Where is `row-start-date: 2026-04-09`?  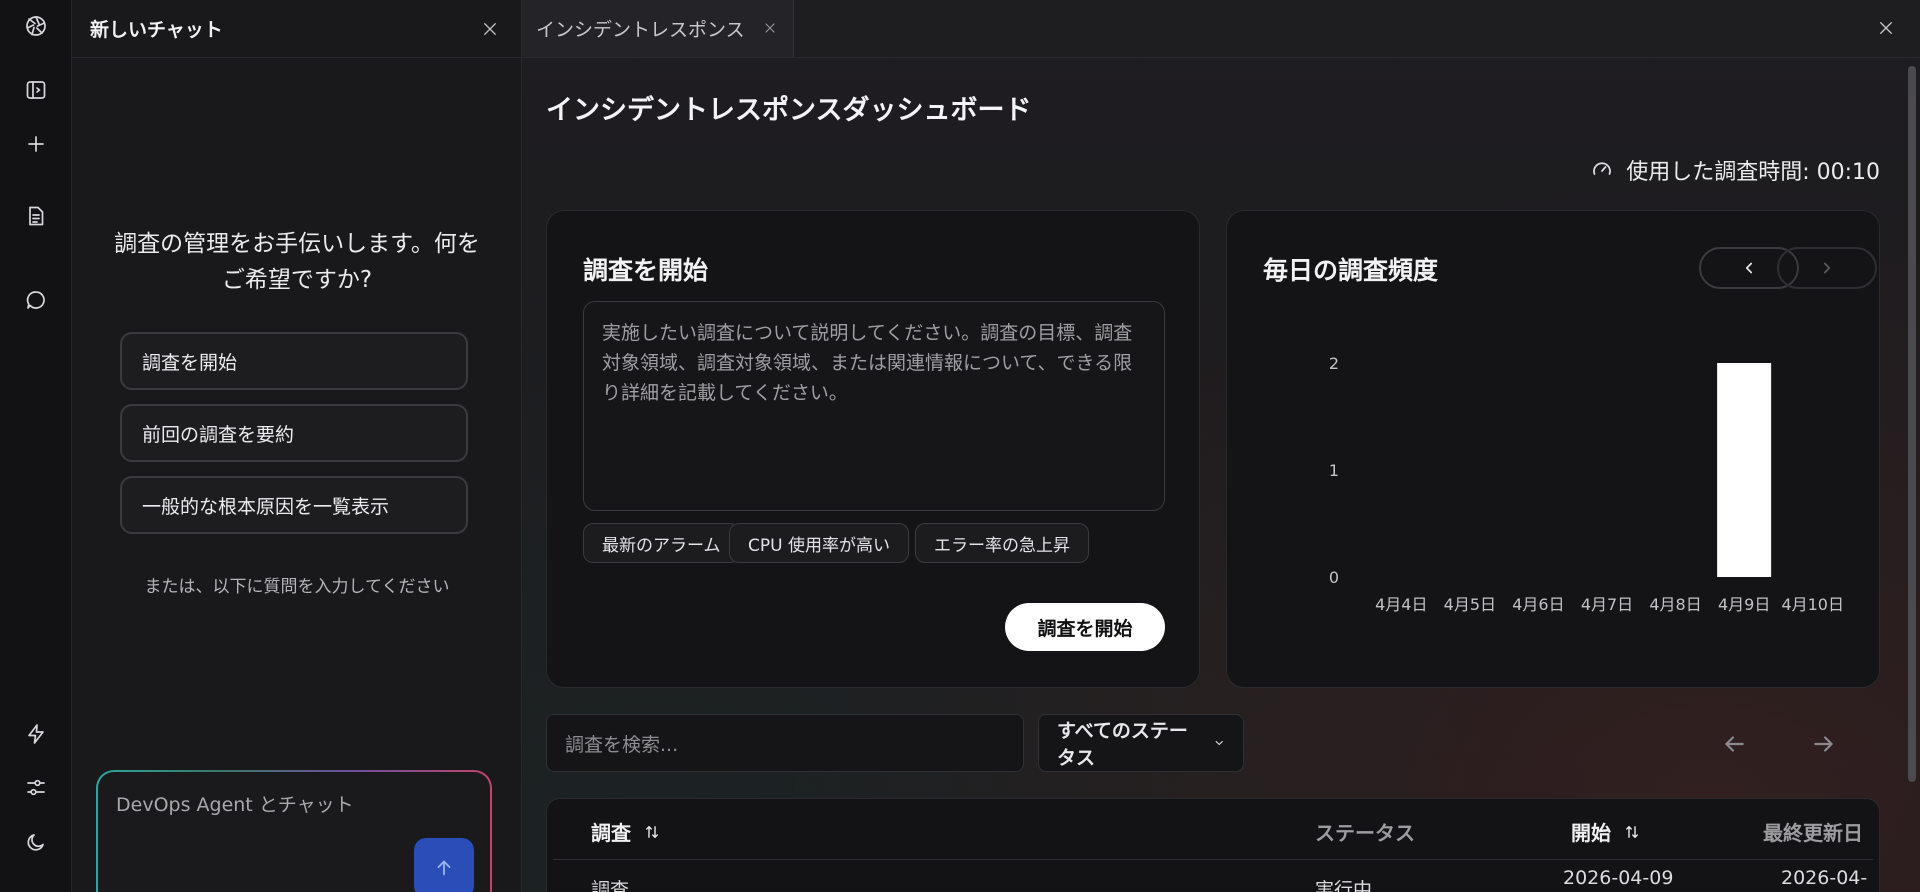 row-start-date: 2026-04-09 is located at coordinates (1618, 878).